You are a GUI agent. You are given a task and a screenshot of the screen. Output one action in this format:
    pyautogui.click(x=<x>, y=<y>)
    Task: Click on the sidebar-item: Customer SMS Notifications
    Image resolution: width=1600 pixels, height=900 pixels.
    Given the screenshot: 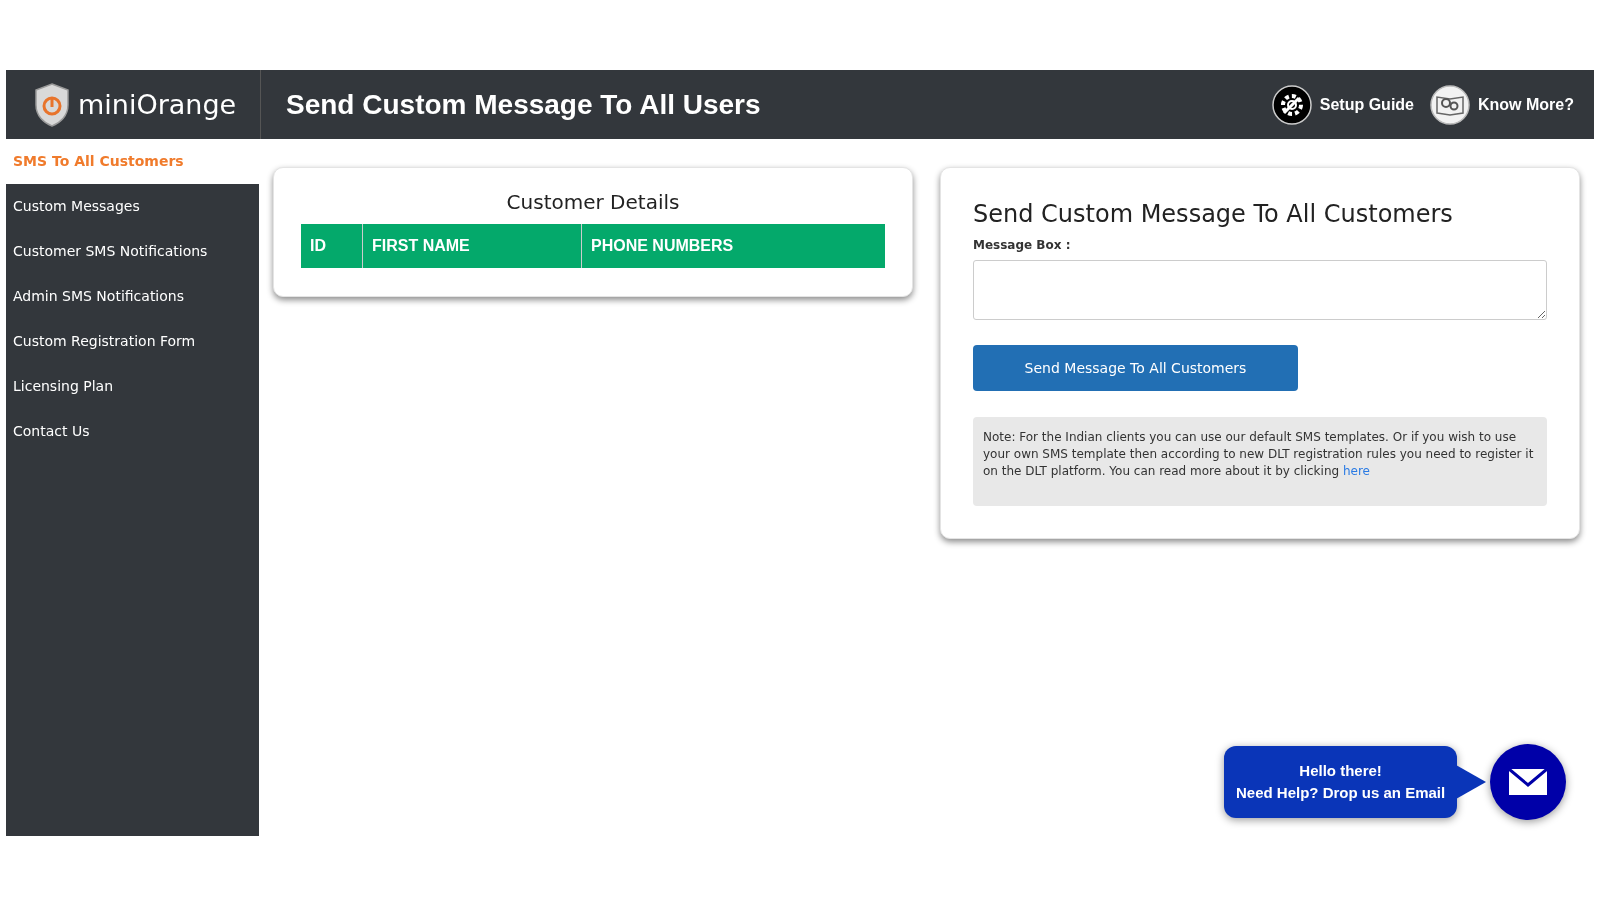 What is the action you would take?
    pyautogui.click(x=132, y=251)
    